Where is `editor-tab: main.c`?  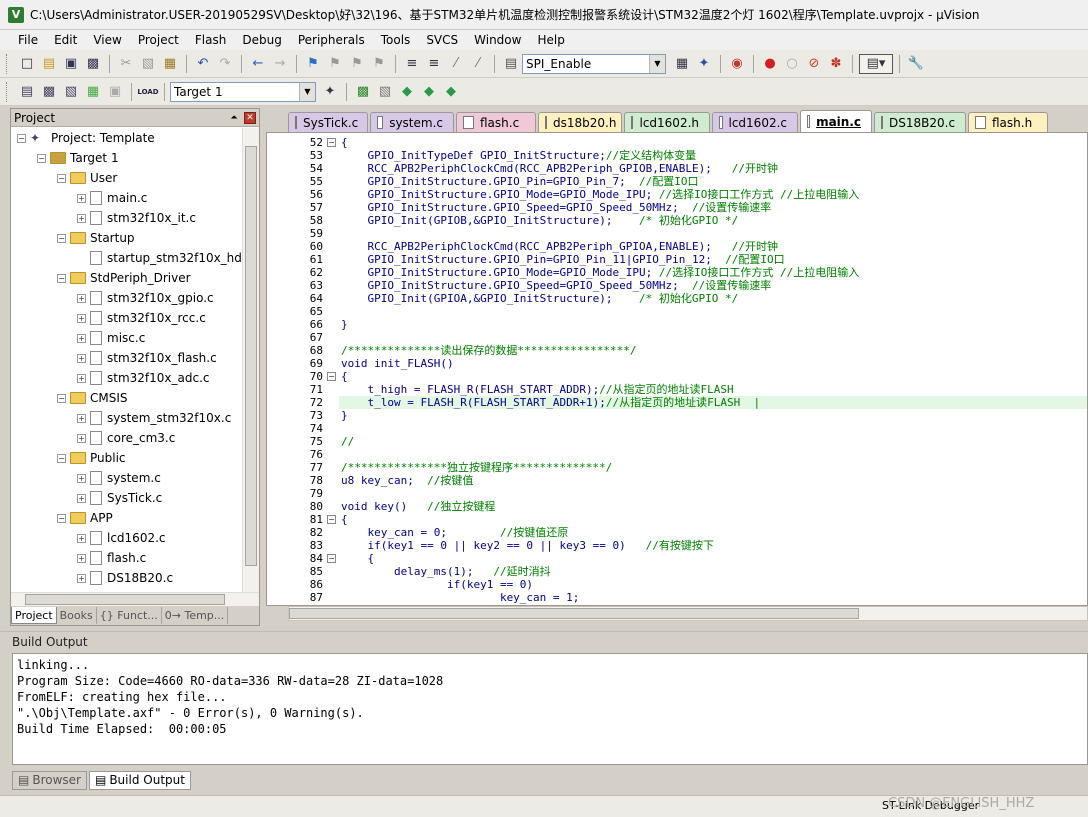 editor-tab: main.c is located at coordinates (836, 121).